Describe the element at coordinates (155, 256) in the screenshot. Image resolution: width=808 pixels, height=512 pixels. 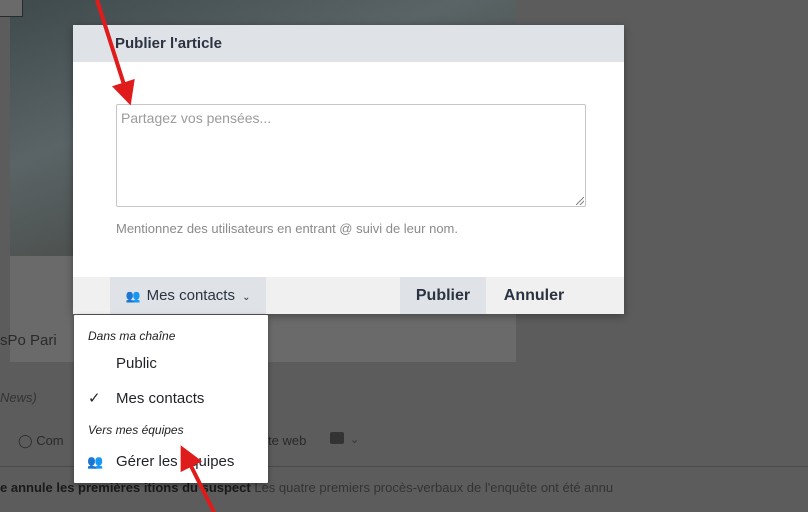
I see `annotation-arrows` at that location.